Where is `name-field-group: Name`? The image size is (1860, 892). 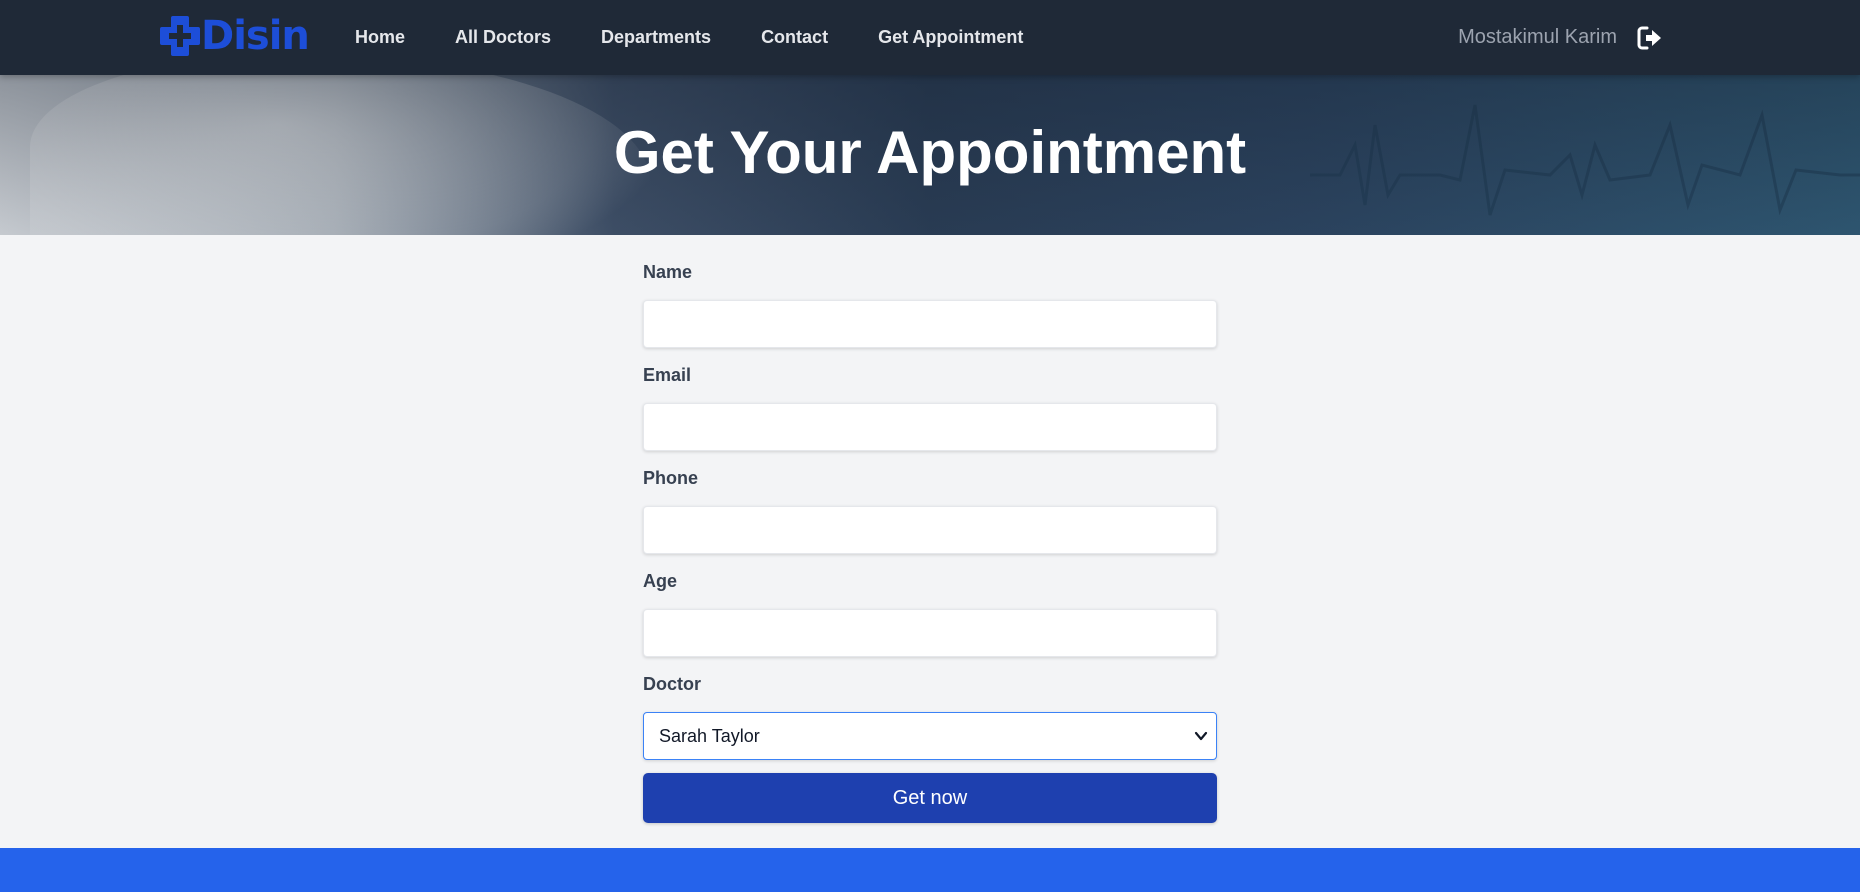
name-field-group: Name is located at coordinates (930, 313).